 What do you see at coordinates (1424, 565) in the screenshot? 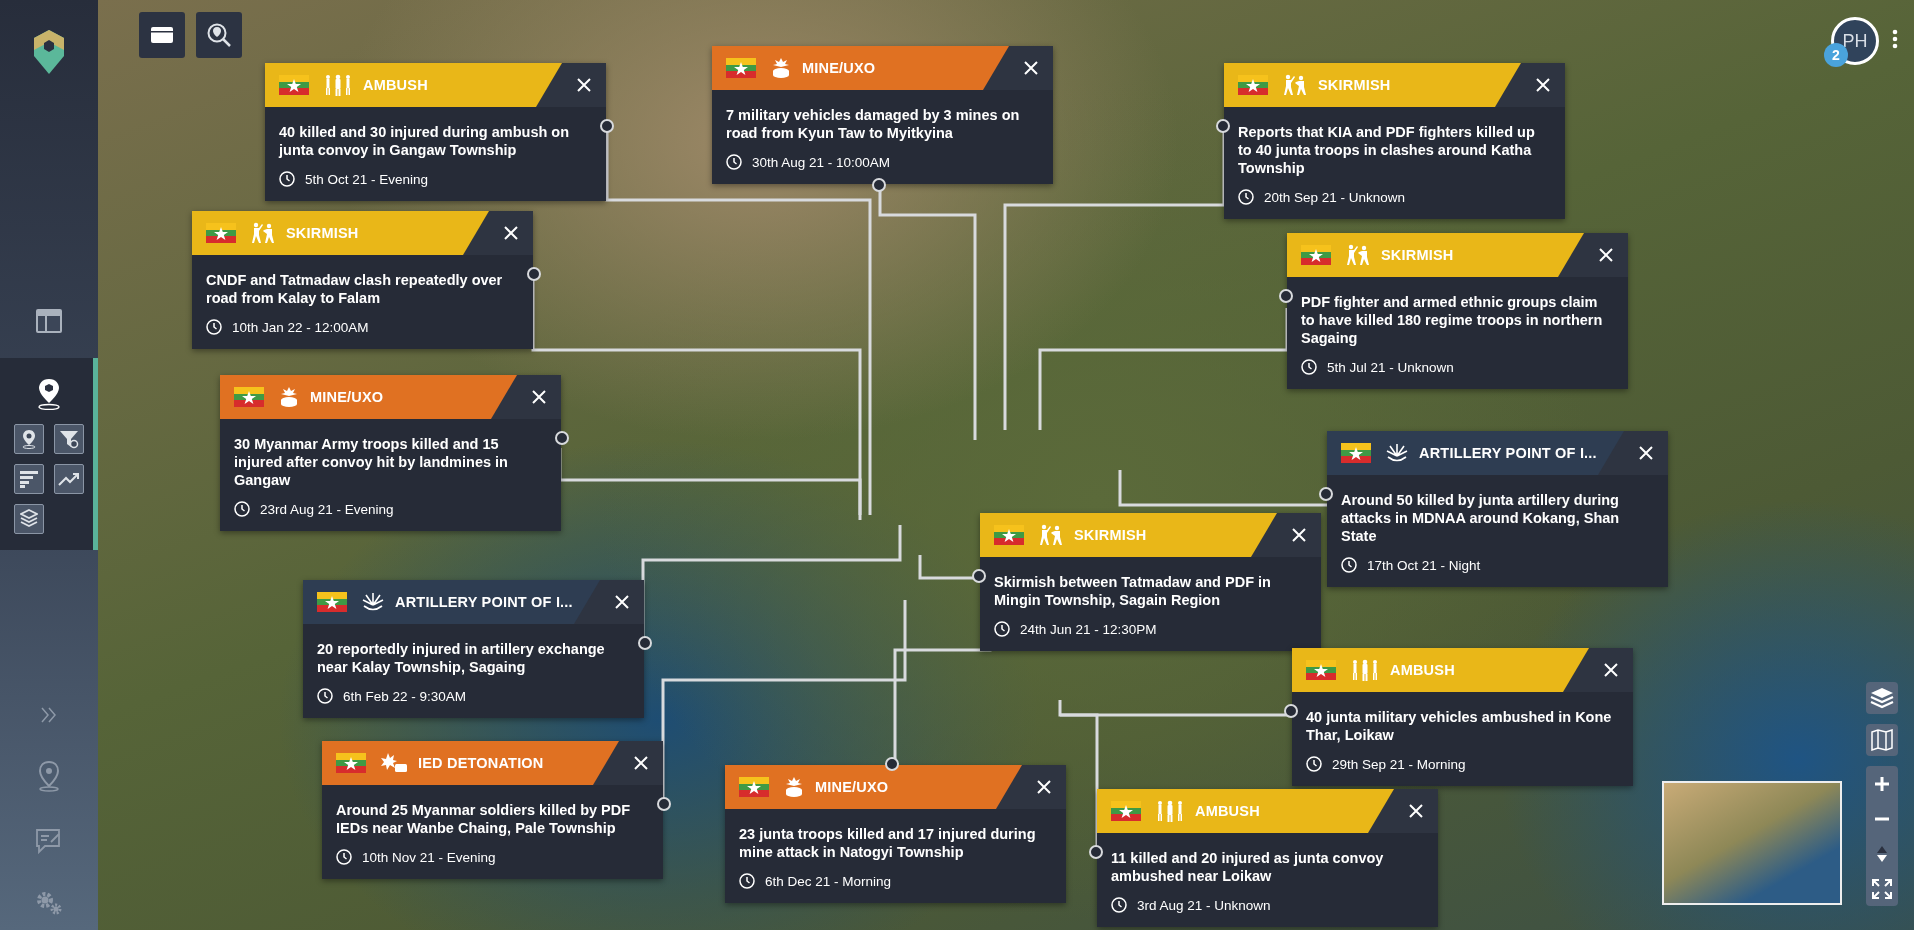
I see `event-time: 17th Oct 21 - Night` at bounding box center [1424, 565].